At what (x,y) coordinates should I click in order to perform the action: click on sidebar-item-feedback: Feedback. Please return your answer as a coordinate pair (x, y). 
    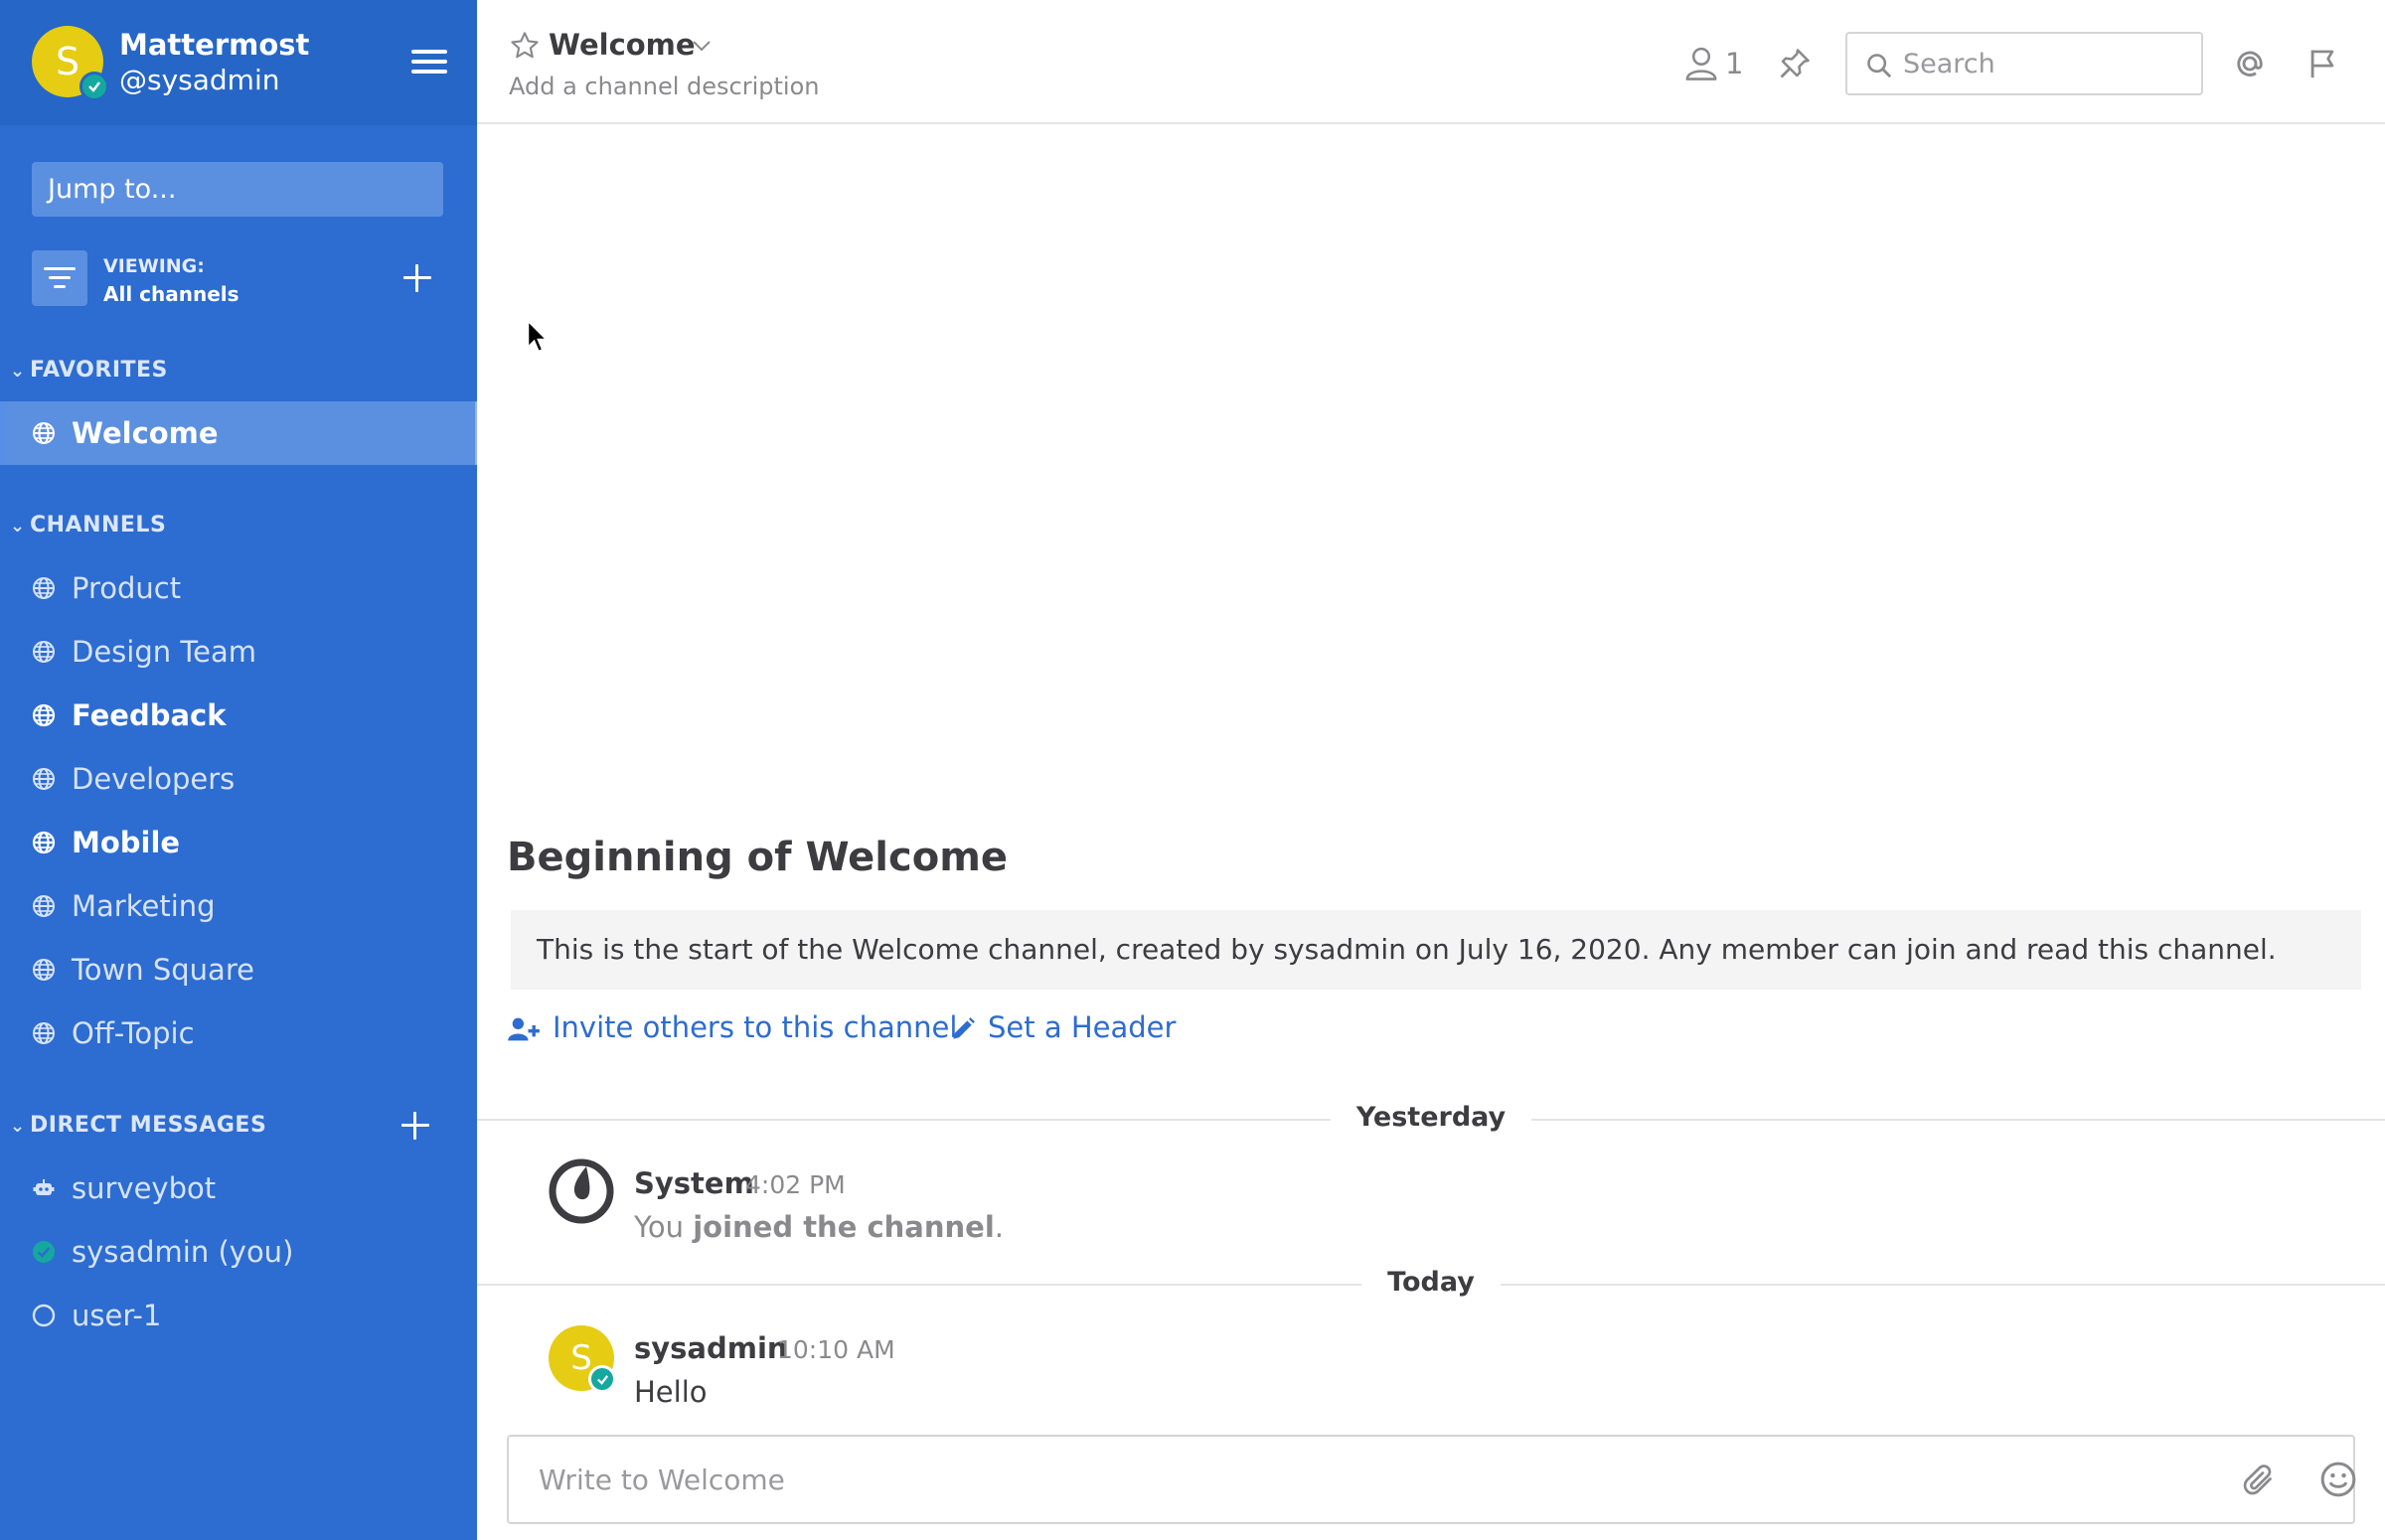
    Looking at the image, I should click on (238, 715).